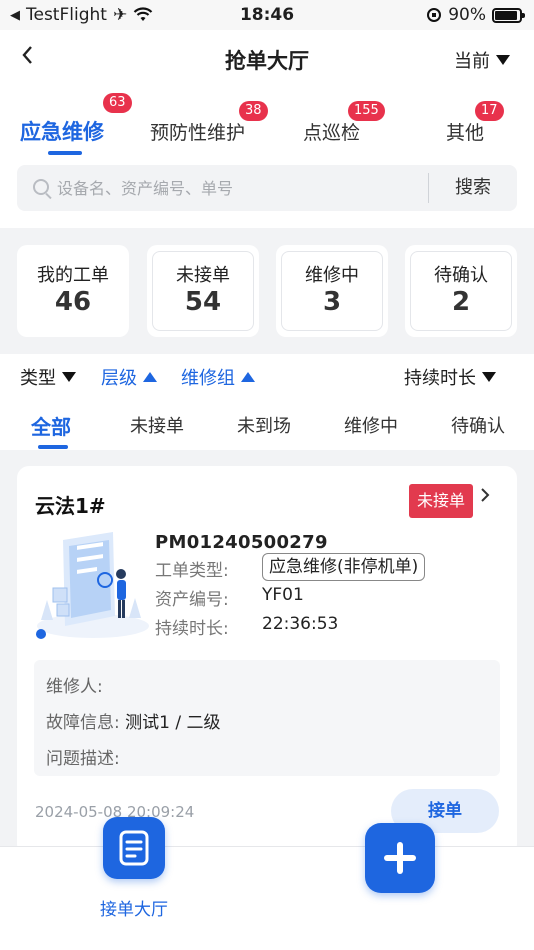 The height and width of the screenshot is (950, 534). Describe the element at coordinates (192, 600) in the screenshot. I see `asset-number-label: 资产编号:` at that location.